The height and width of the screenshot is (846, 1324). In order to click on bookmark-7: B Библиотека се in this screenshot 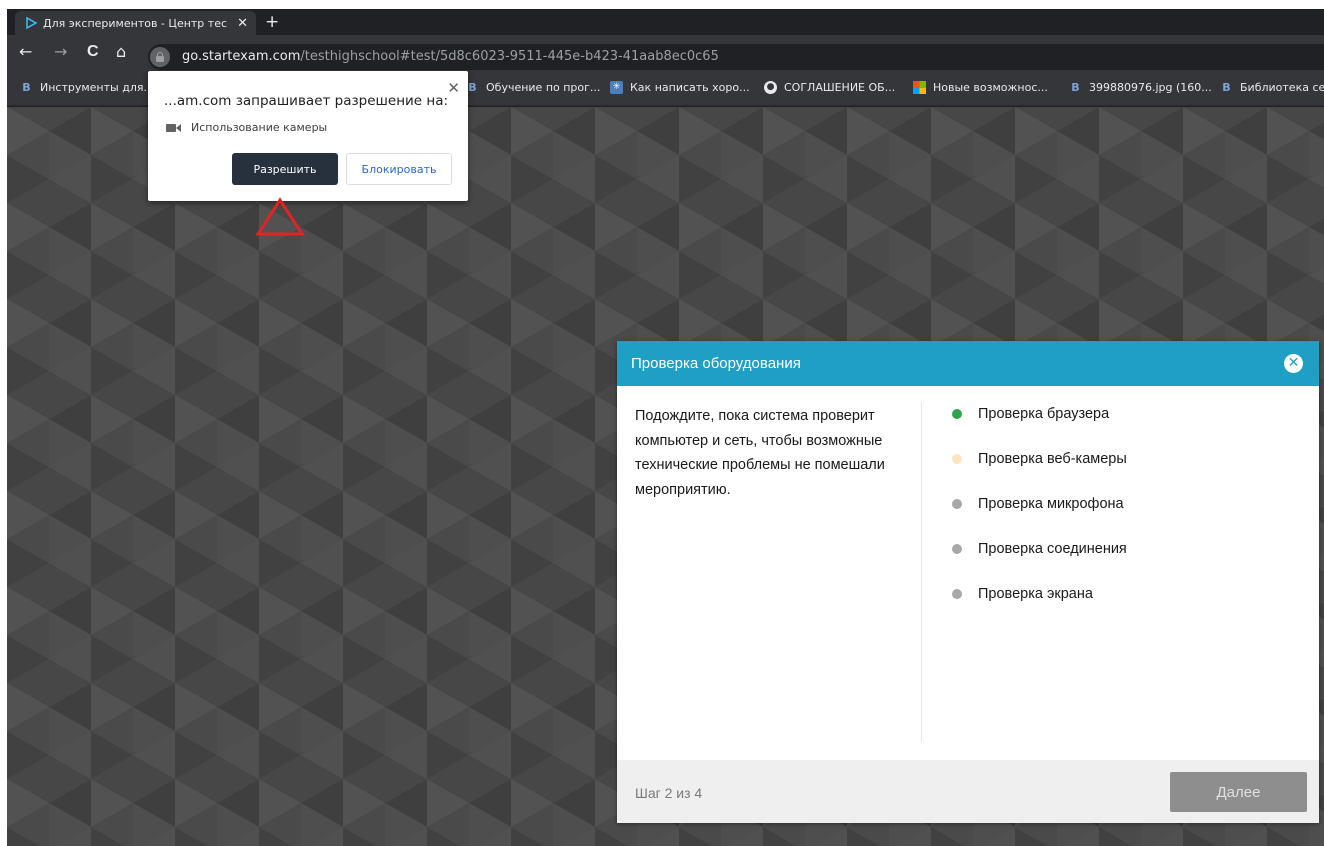, I will do `click(1272, 87)`.